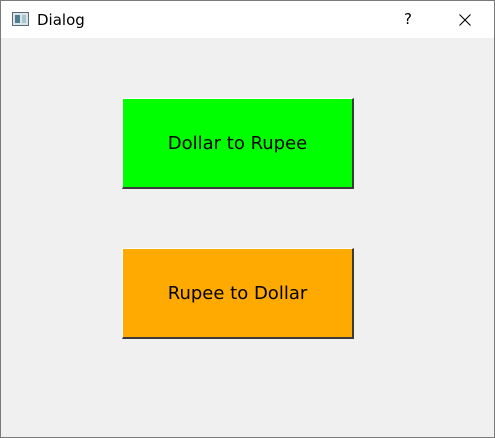 Image resolution: width=495 pixels, height=438 pixels. I want to click on close-button, so click(465, 19).